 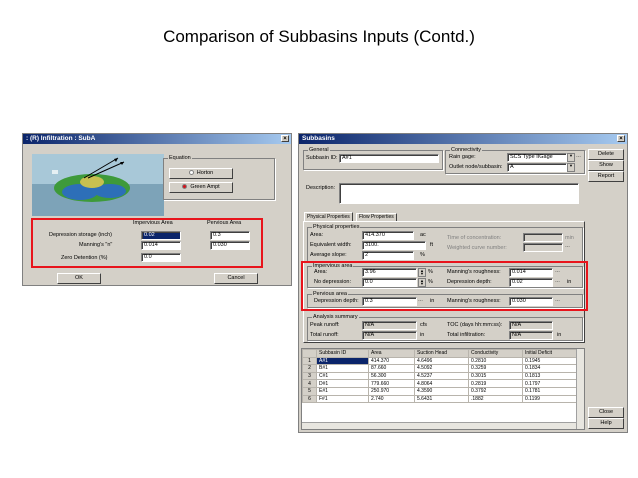 I want to click on close-icon: ×, so click(x=621, y=138).